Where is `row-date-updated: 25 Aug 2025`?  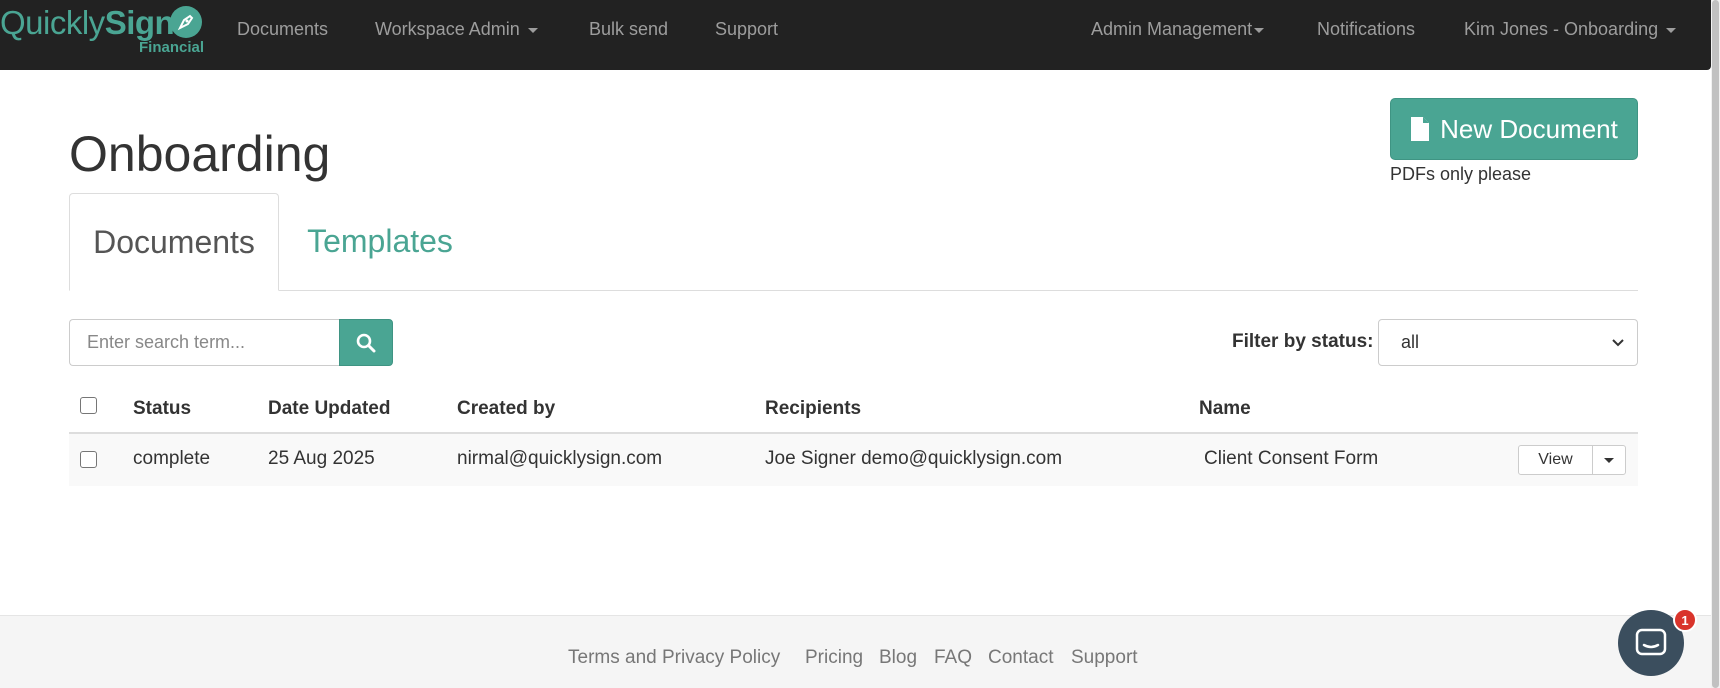
row-date-updated: 25 Aug 2025 is located at coordinates (321, 458).